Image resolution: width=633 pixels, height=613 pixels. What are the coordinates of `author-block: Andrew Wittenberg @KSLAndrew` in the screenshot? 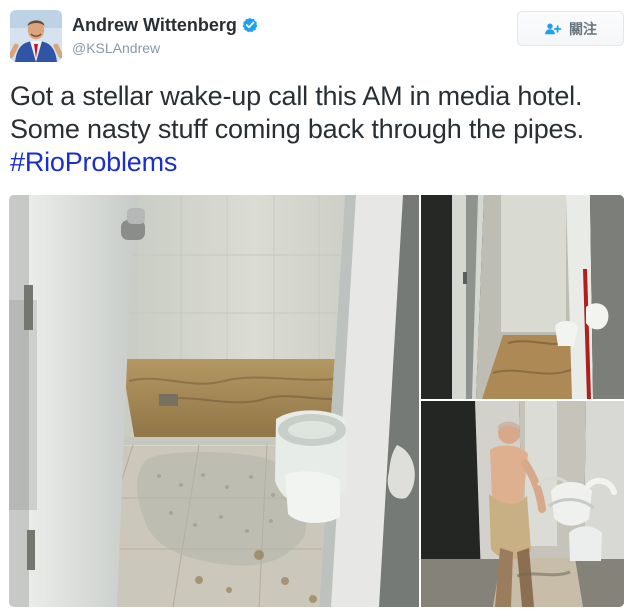 It's located at (272, 35).